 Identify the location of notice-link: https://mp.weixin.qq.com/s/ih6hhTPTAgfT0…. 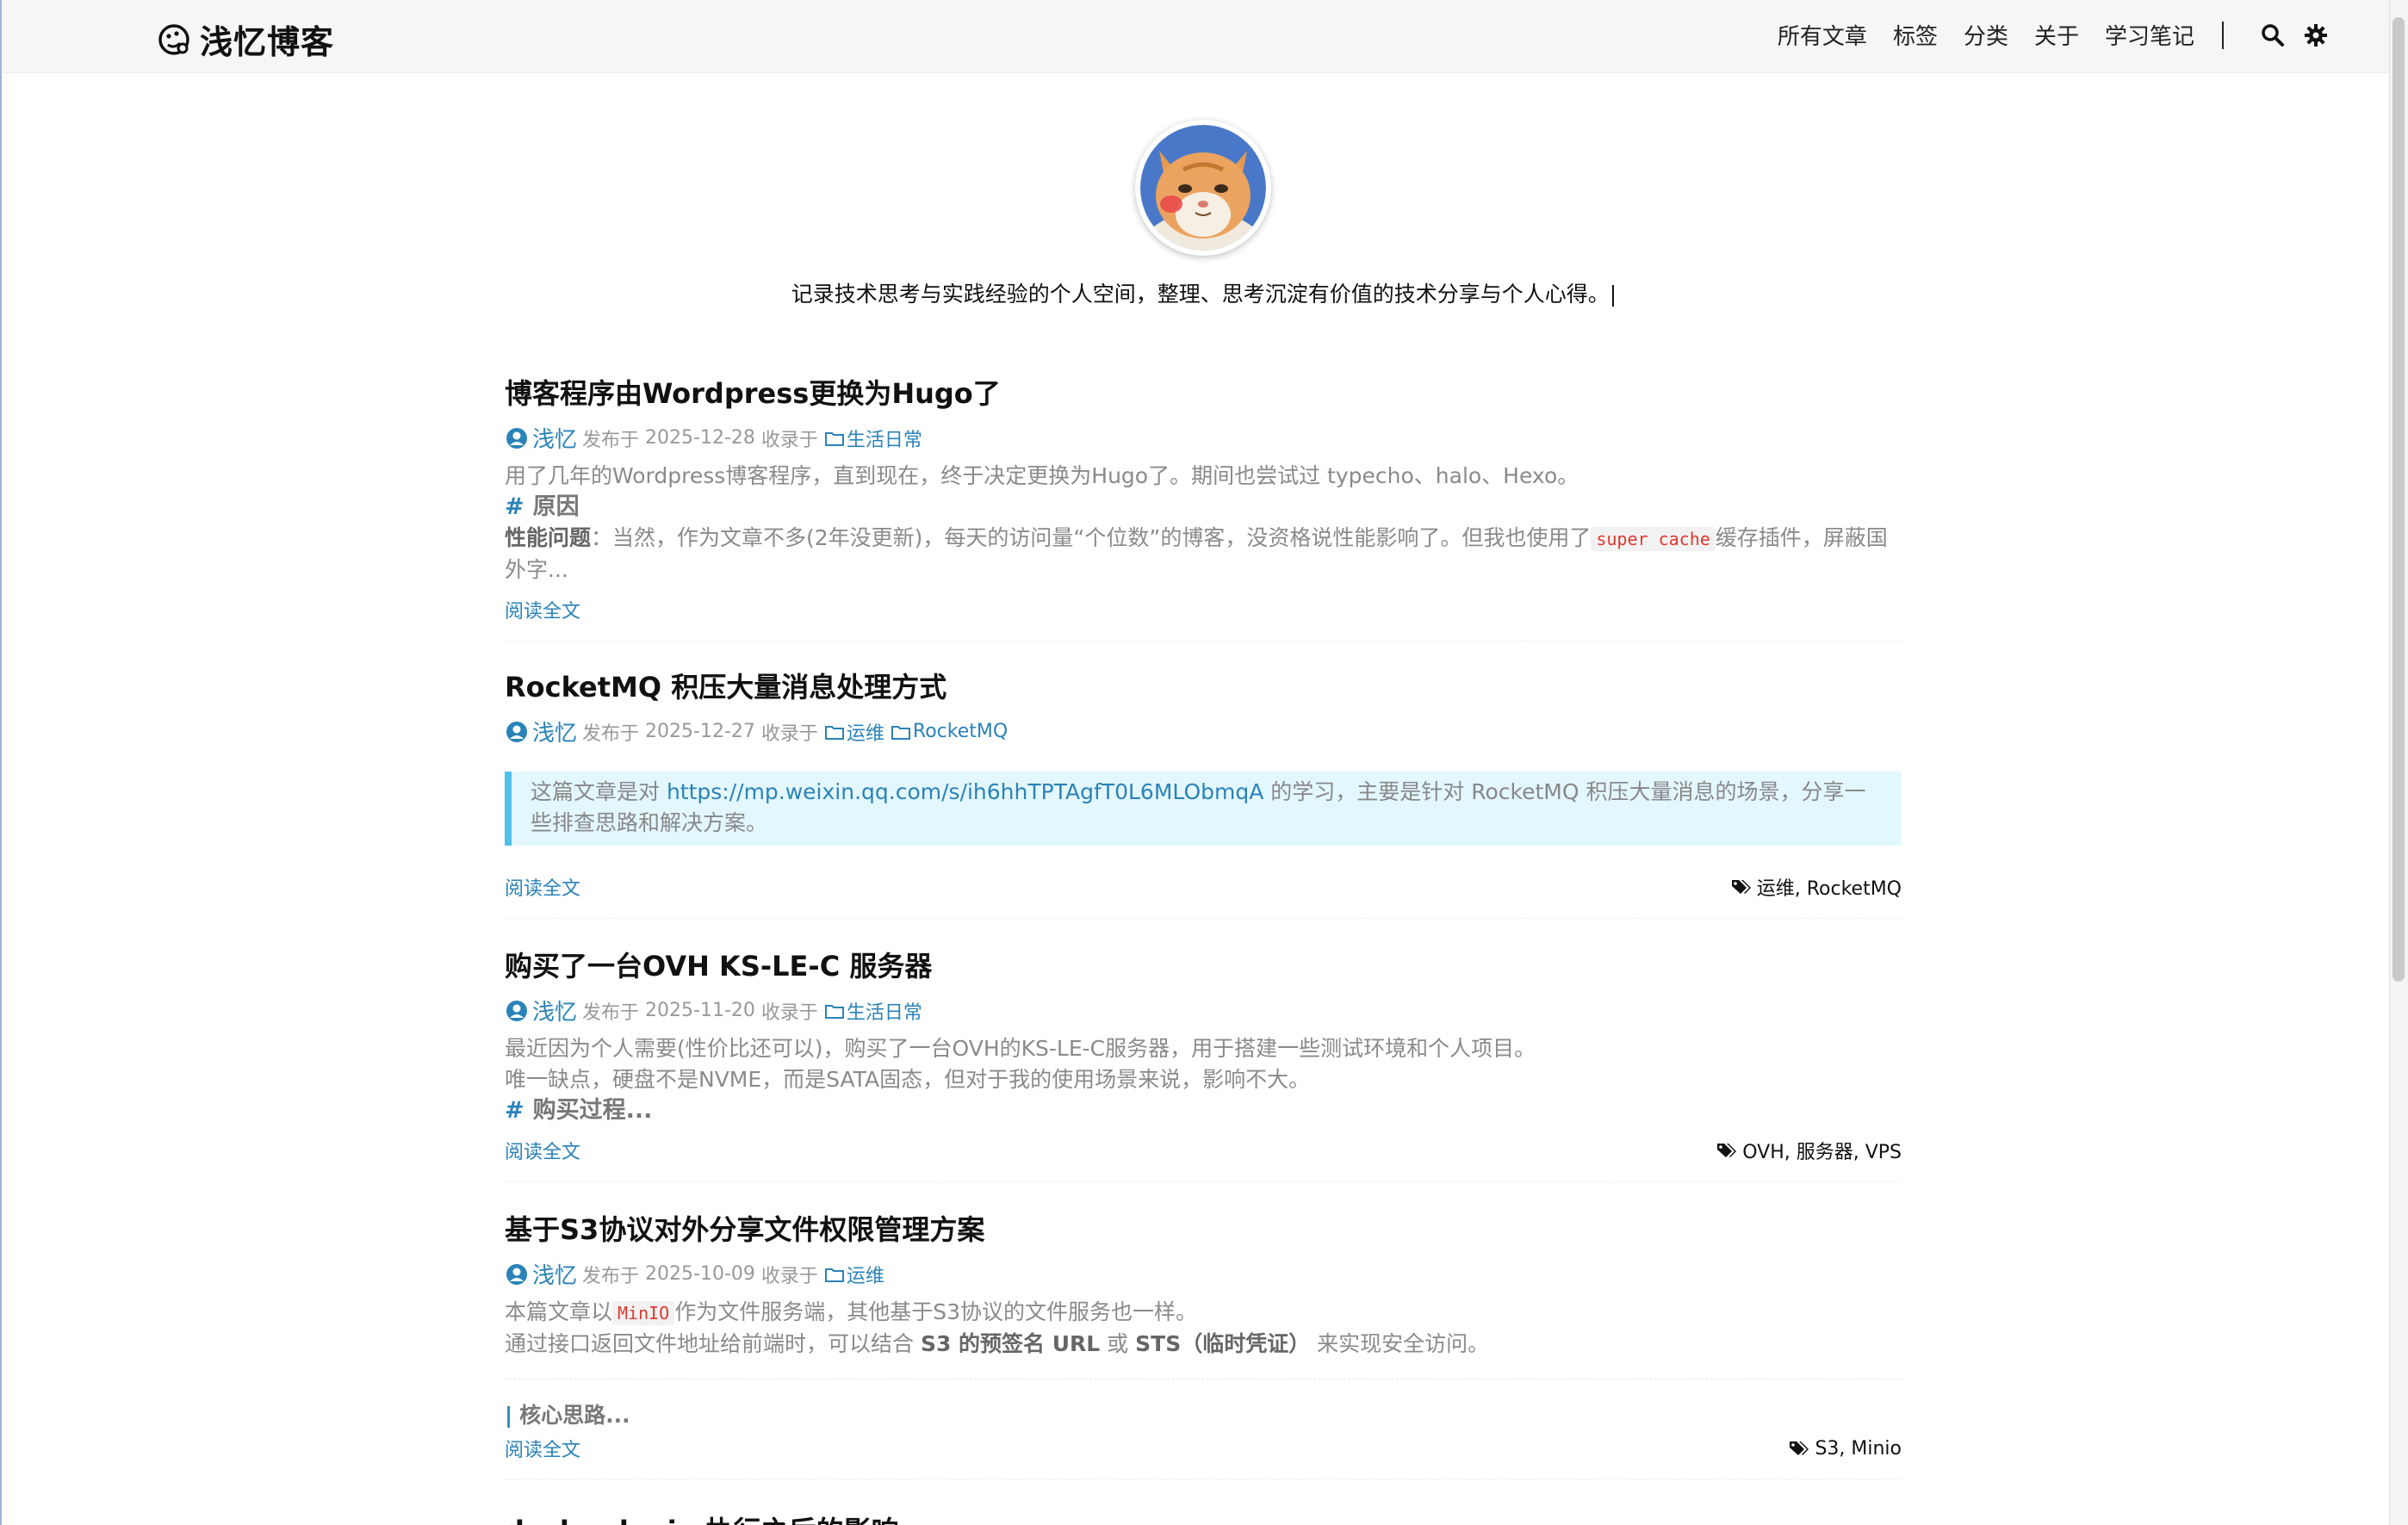
(965, 792).